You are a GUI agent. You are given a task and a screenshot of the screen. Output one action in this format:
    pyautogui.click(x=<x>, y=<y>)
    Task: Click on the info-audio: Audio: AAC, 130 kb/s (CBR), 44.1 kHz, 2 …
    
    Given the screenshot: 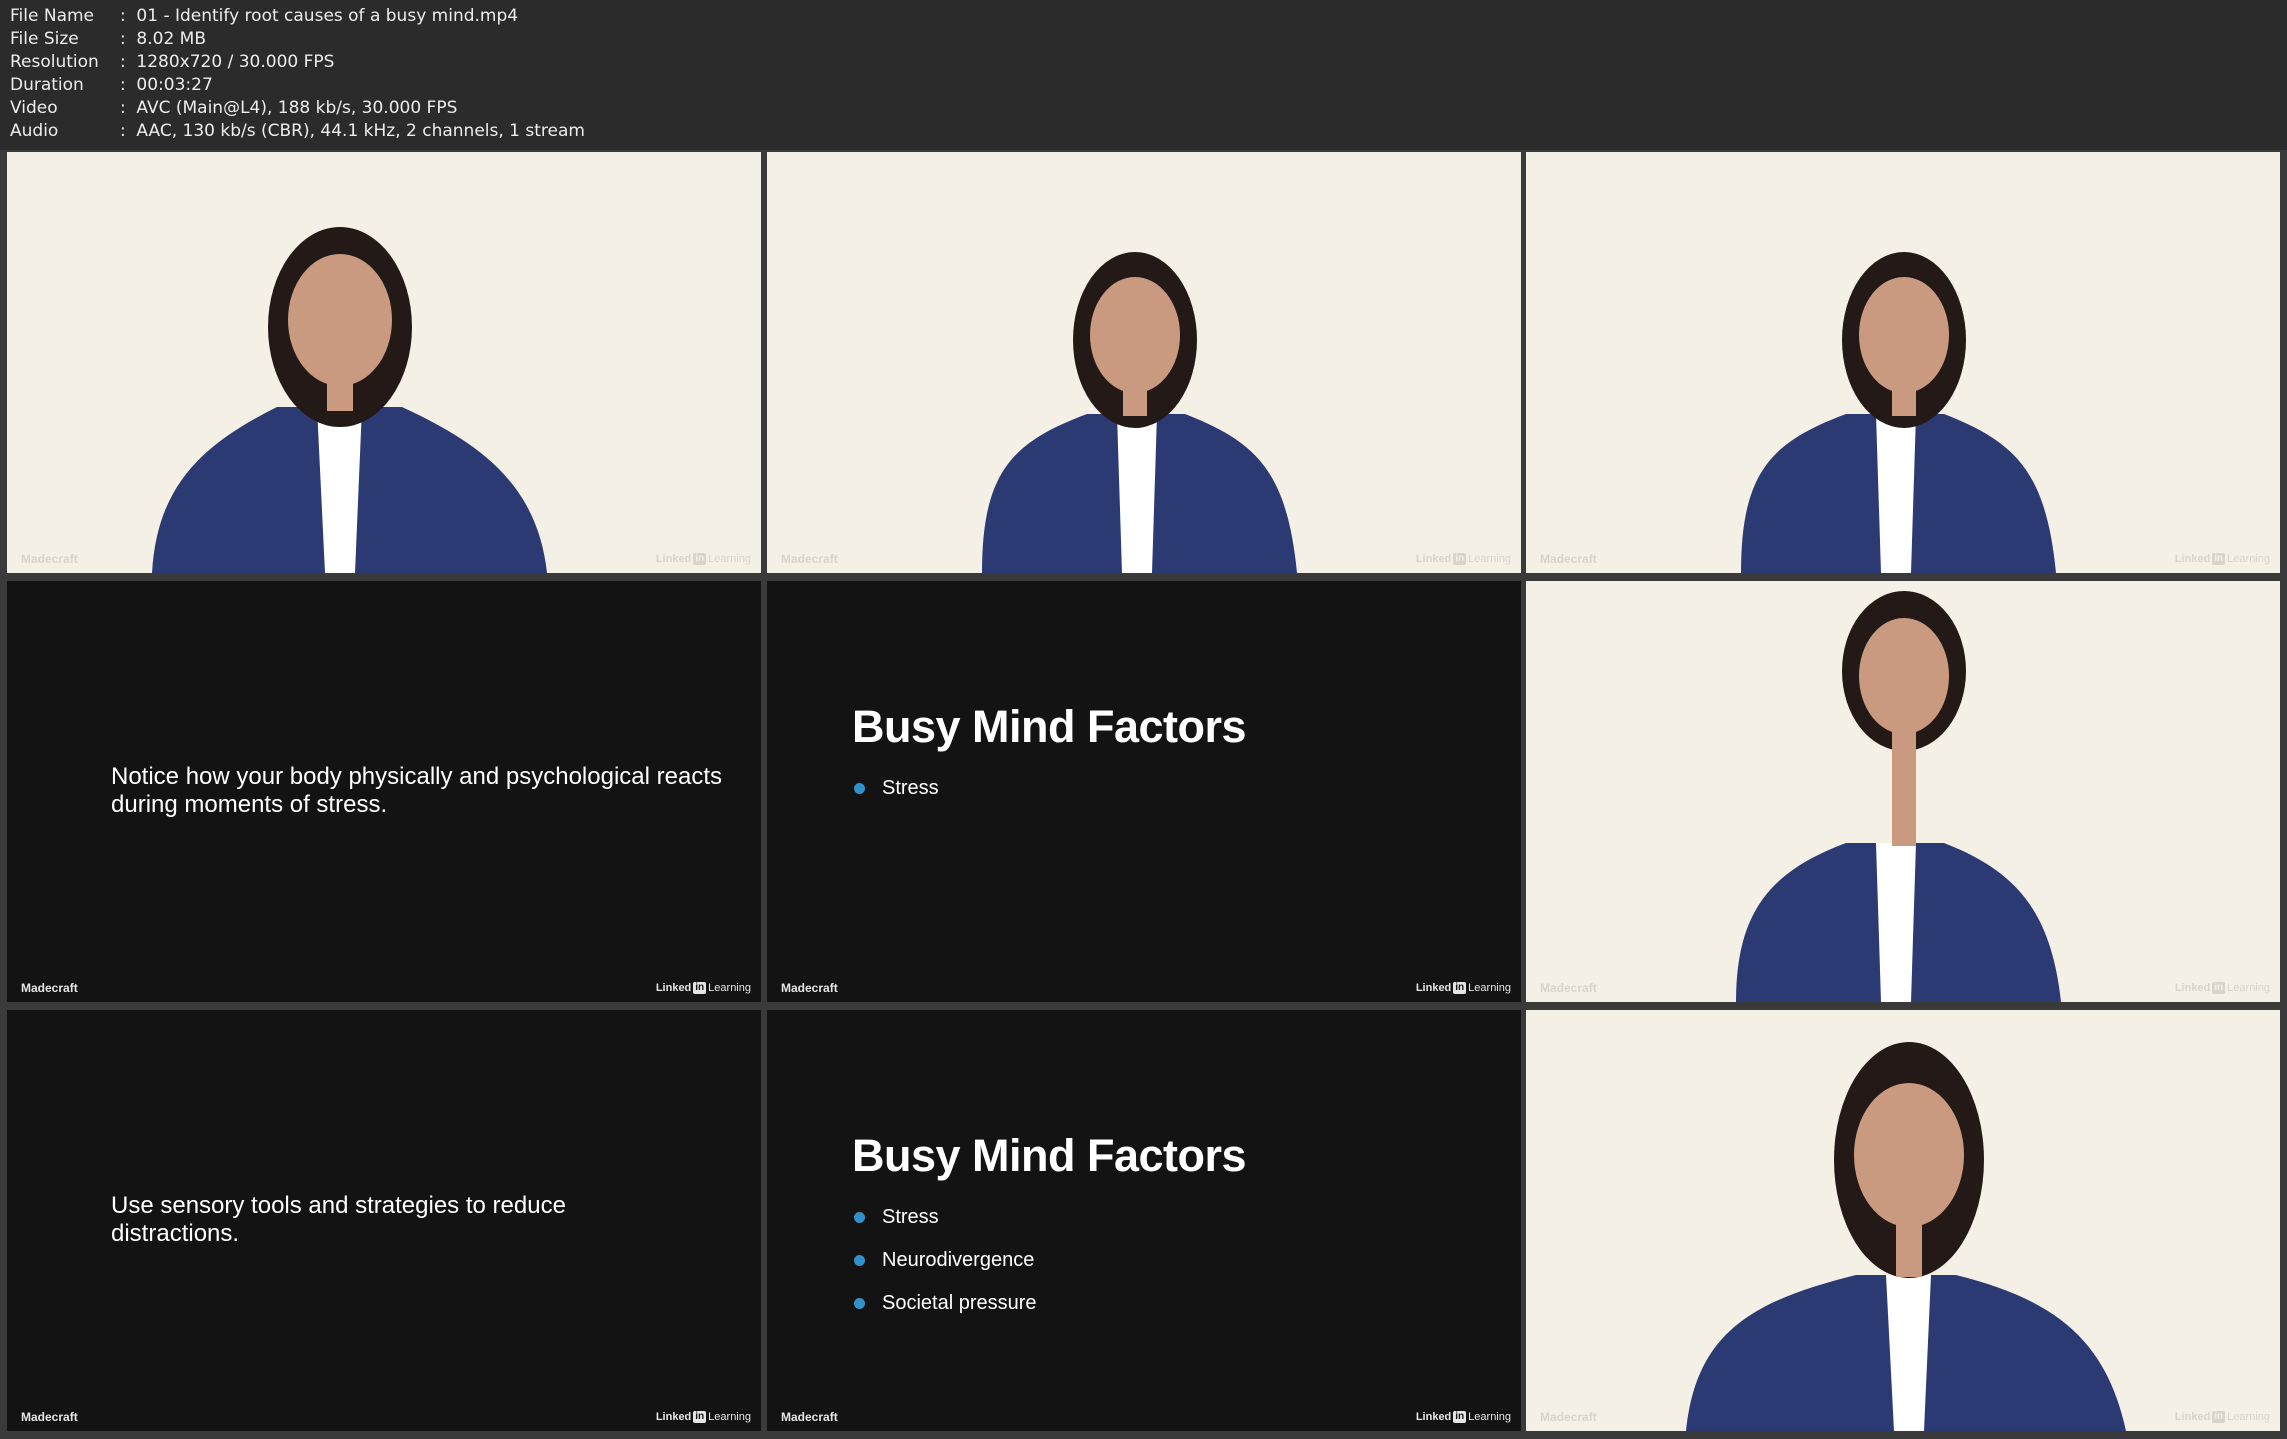 What is the action you would take?
    pyautogui.click(x=297, y=131)
    